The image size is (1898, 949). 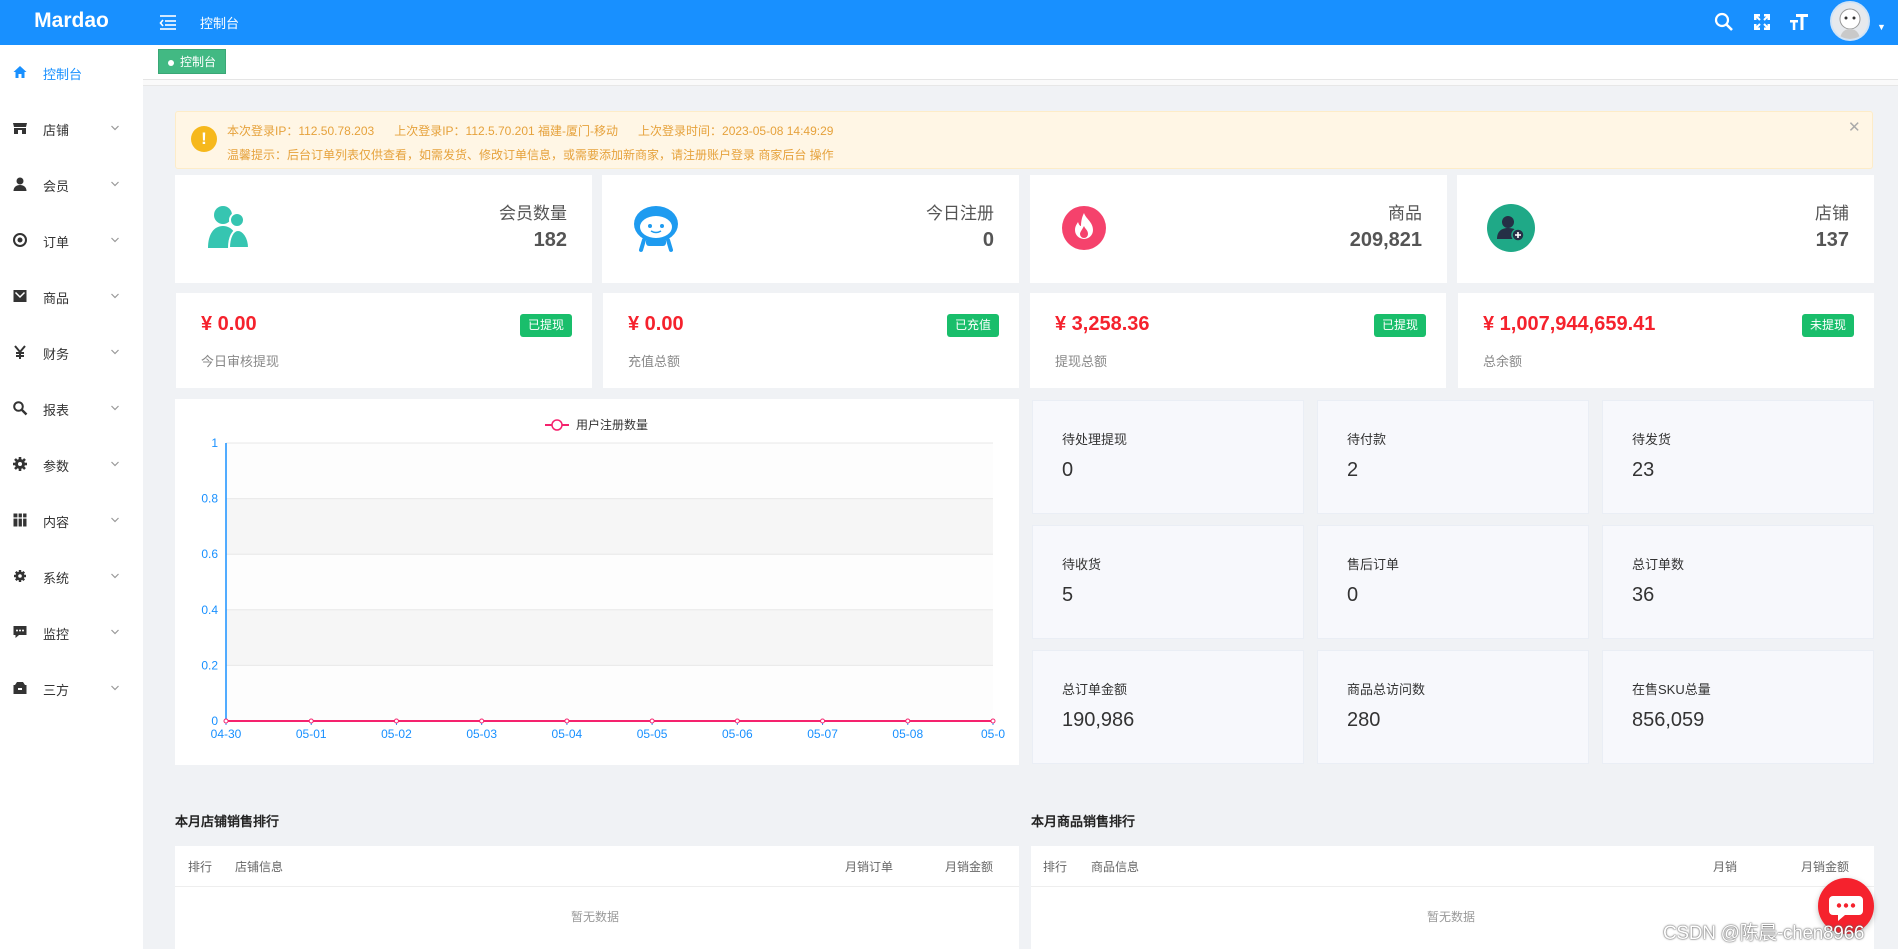 What do you see at coordinates (1738, 457) in the screenshot?
I see `kpi-pending-shipment: 待发货 23` at bounding box center [1738, 457].